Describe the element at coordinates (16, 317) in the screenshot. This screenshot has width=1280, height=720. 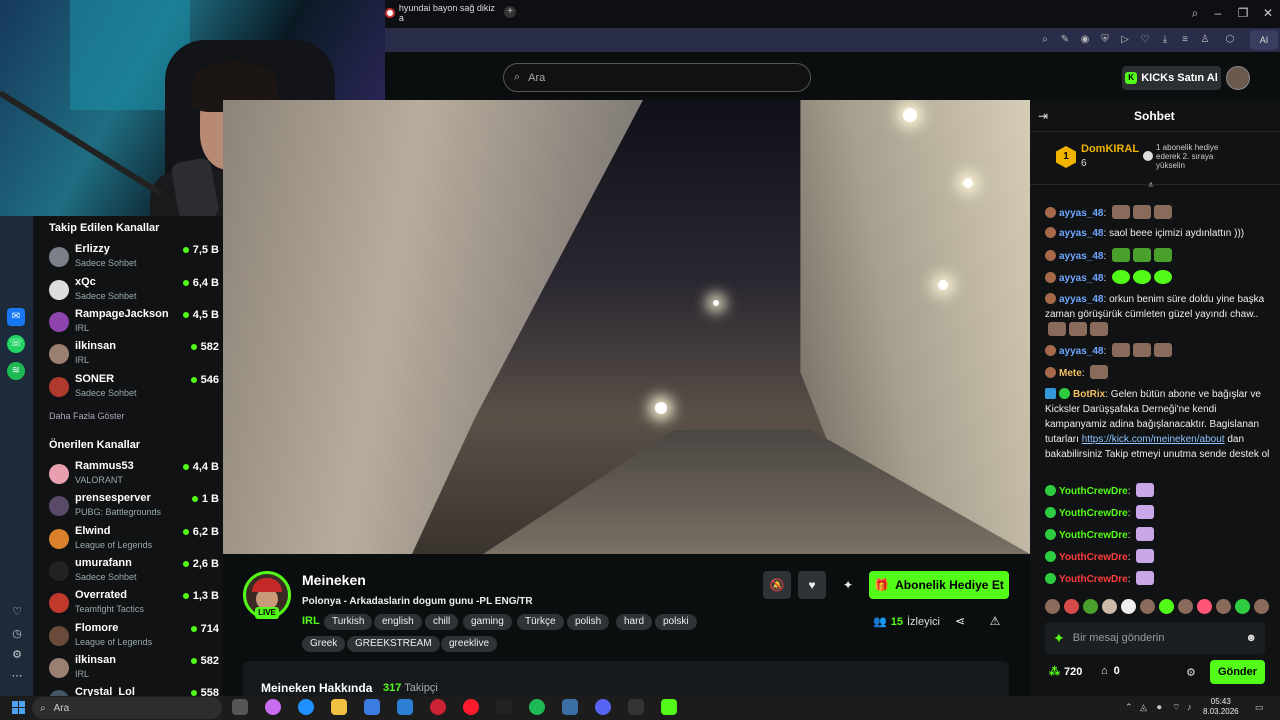
I see `messenger-icon: ✉` at that location.